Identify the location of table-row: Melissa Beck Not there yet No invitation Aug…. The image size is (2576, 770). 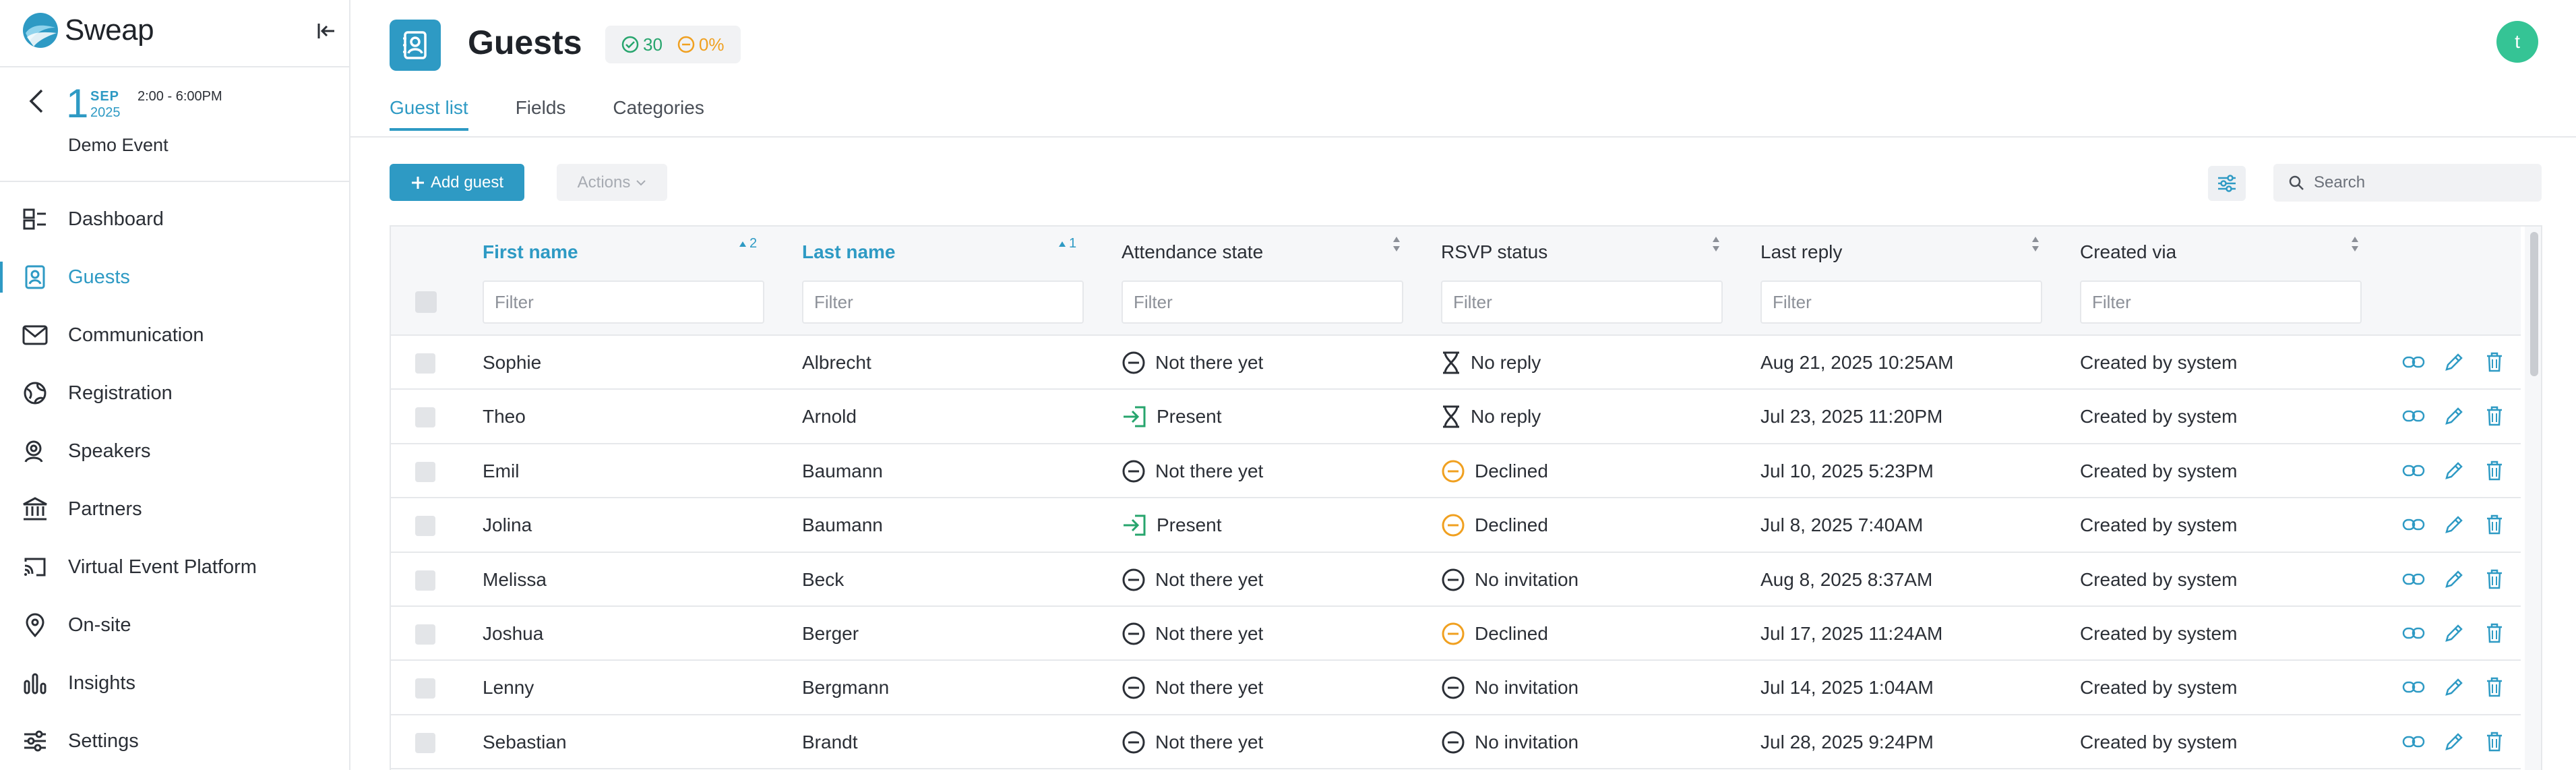
(1456, 580).